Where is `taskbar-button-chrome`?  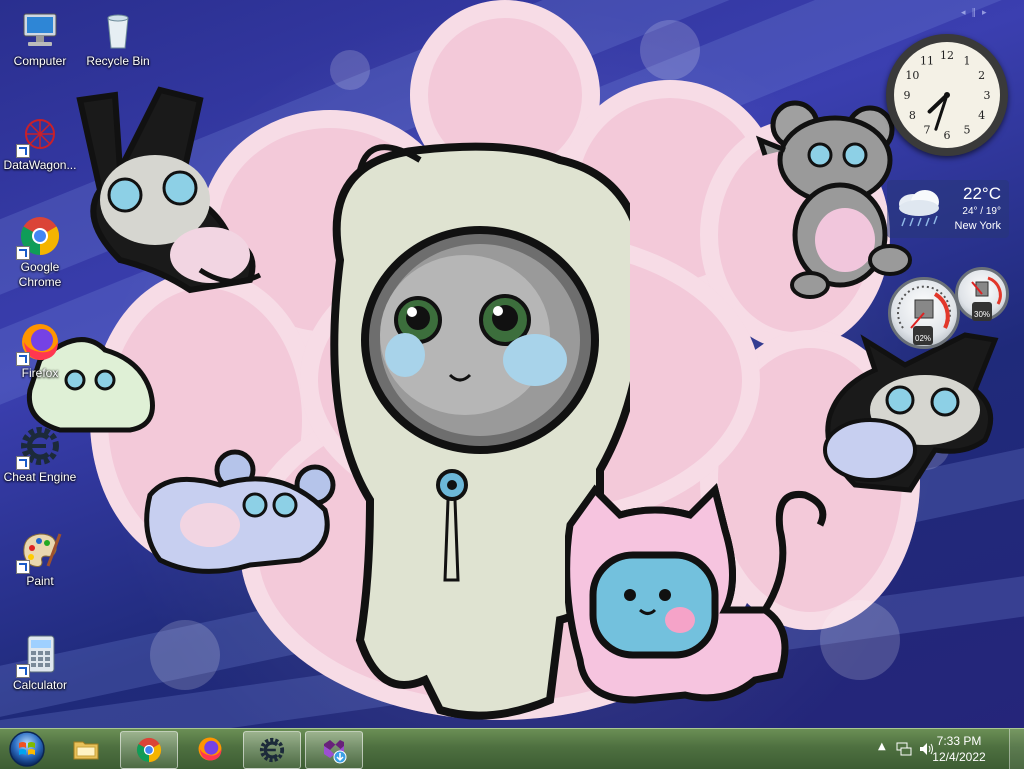 taskbar-button-chrome is located at coordinates (149, 750).